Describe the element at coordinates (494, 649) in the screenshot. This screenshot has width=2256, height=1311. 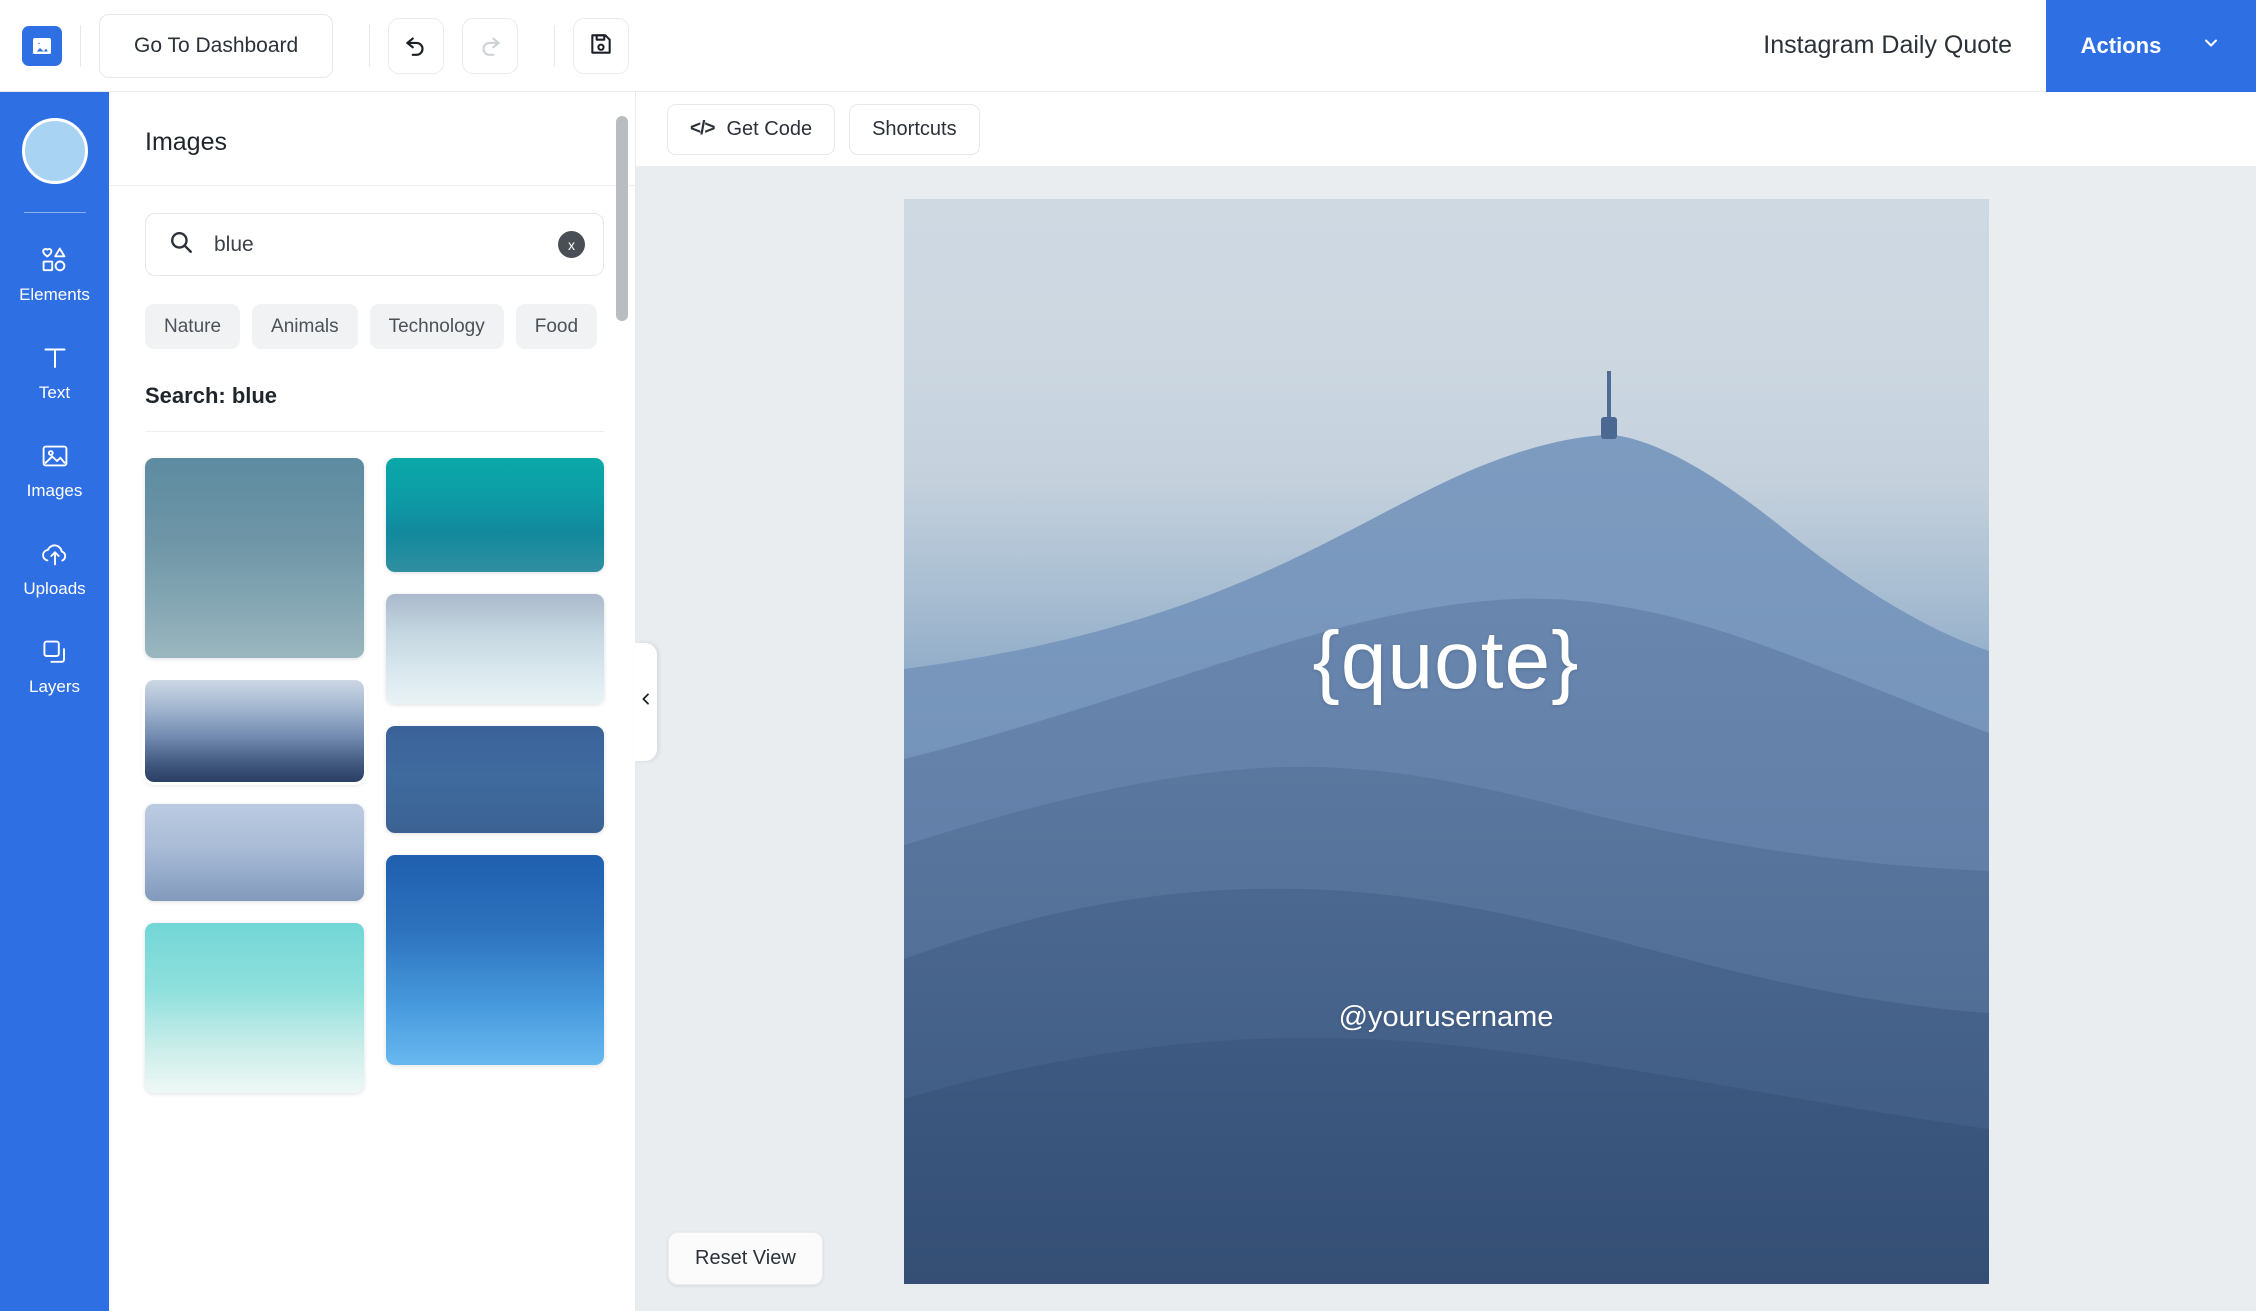
I see `image-thumbnail-icy-blue-glacier` at that location.